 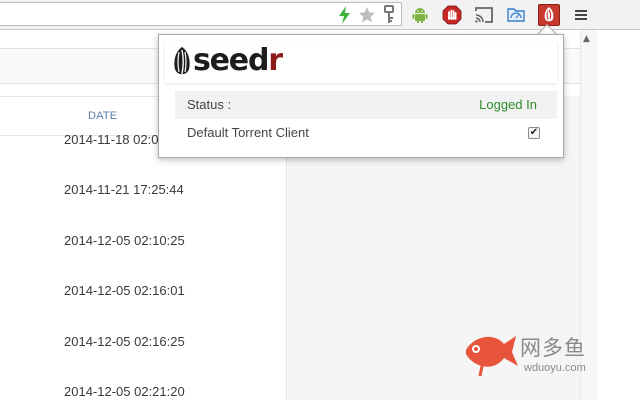 I want to click on table-row-date: 2014-12-05 02:21:20, so click(x=124, y=391).